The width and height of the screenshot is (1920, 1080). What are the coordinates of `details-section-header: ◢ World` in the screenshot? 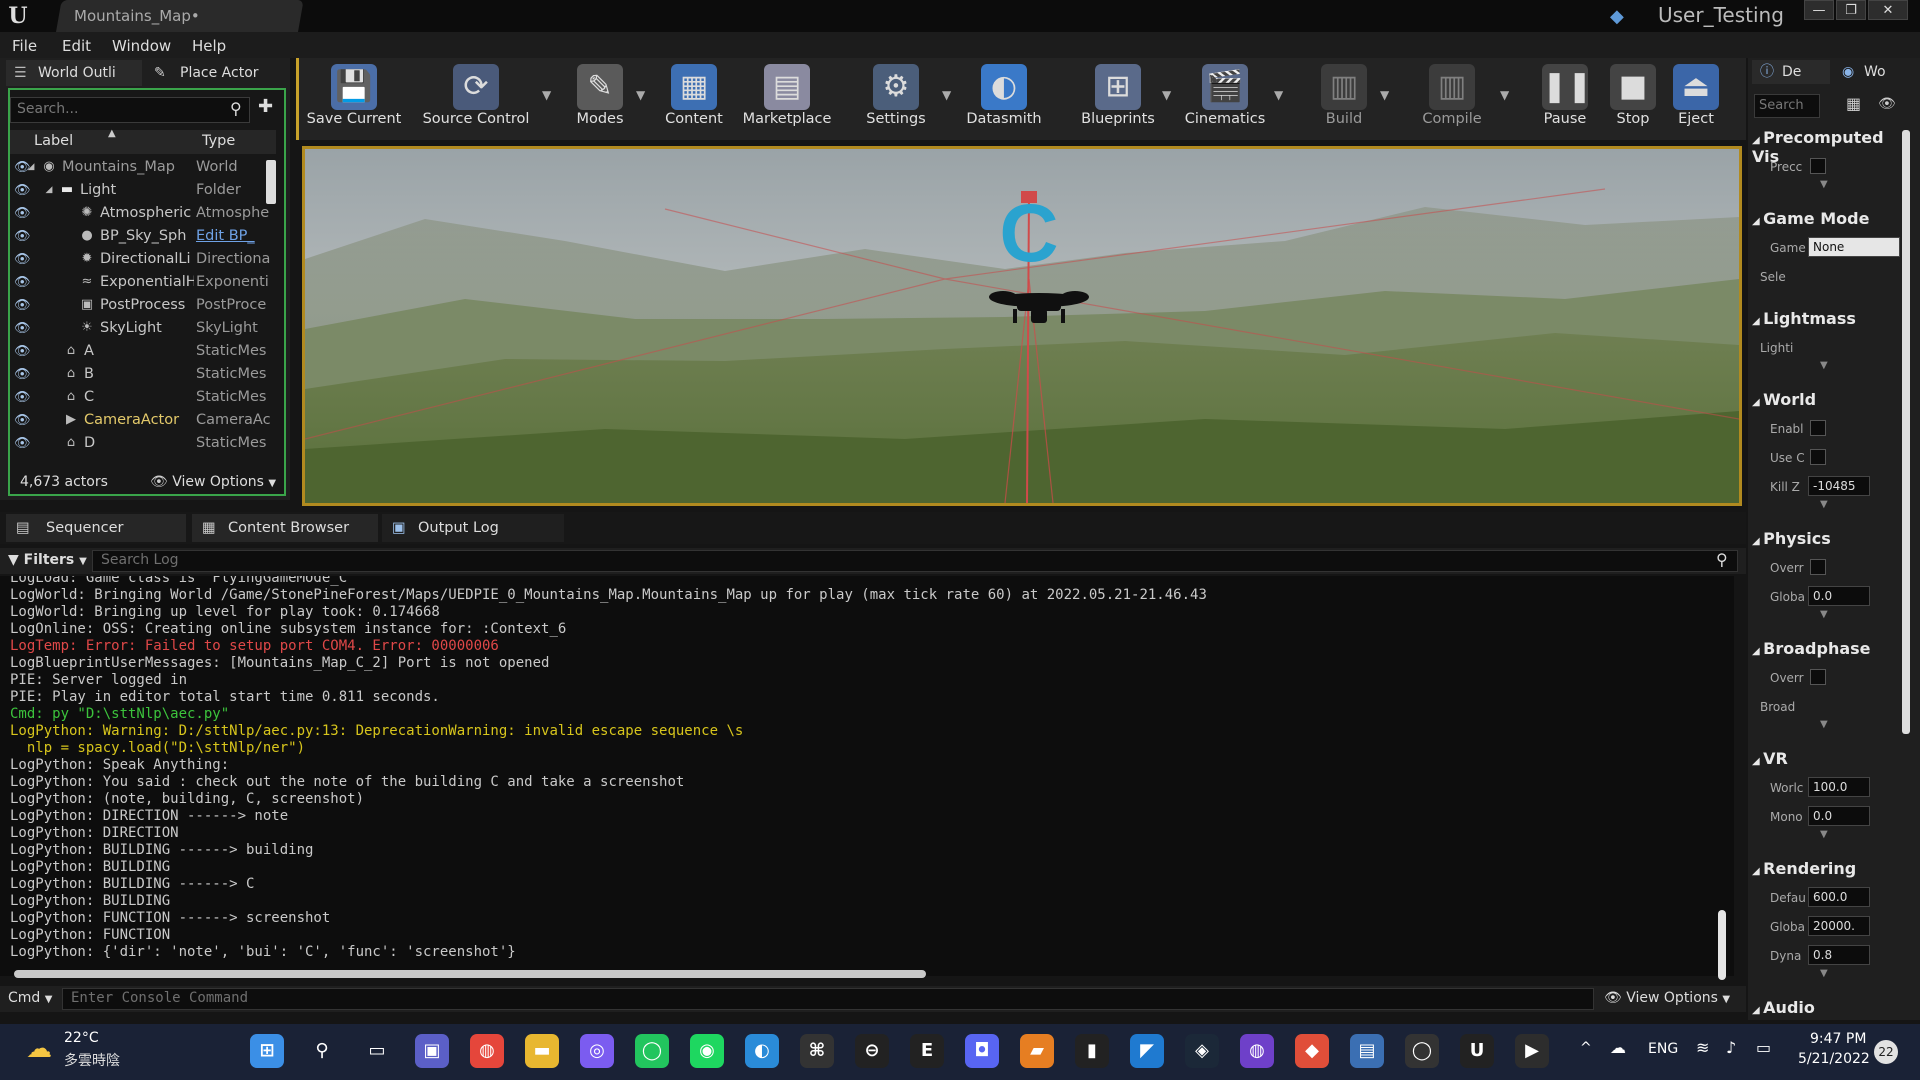 It's located at (1827, 399).